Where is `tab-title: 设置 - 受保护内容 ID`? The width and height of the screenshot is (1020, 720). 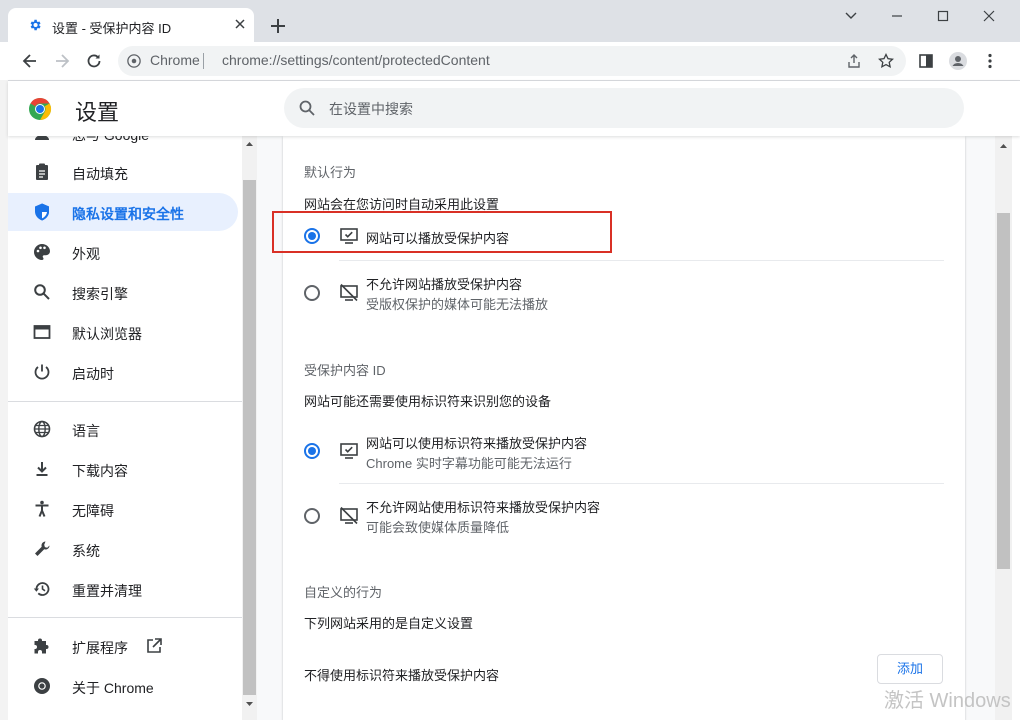 tab-title: 设置 - 受保护内容 ID is located at coordinates (112, 28).